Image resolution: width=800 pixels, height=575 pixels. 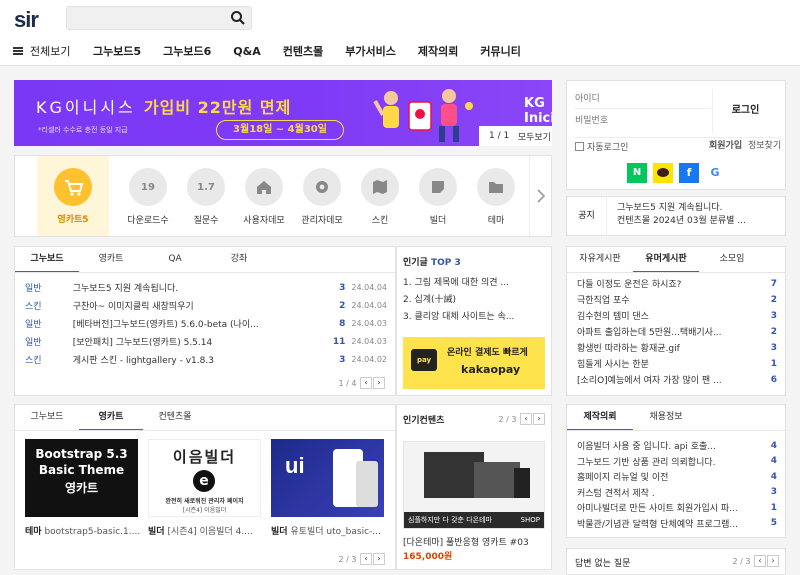 I want to click on community-row: 황생빈 따라하는 황재균.gif 3, so click(x=677, y=348).